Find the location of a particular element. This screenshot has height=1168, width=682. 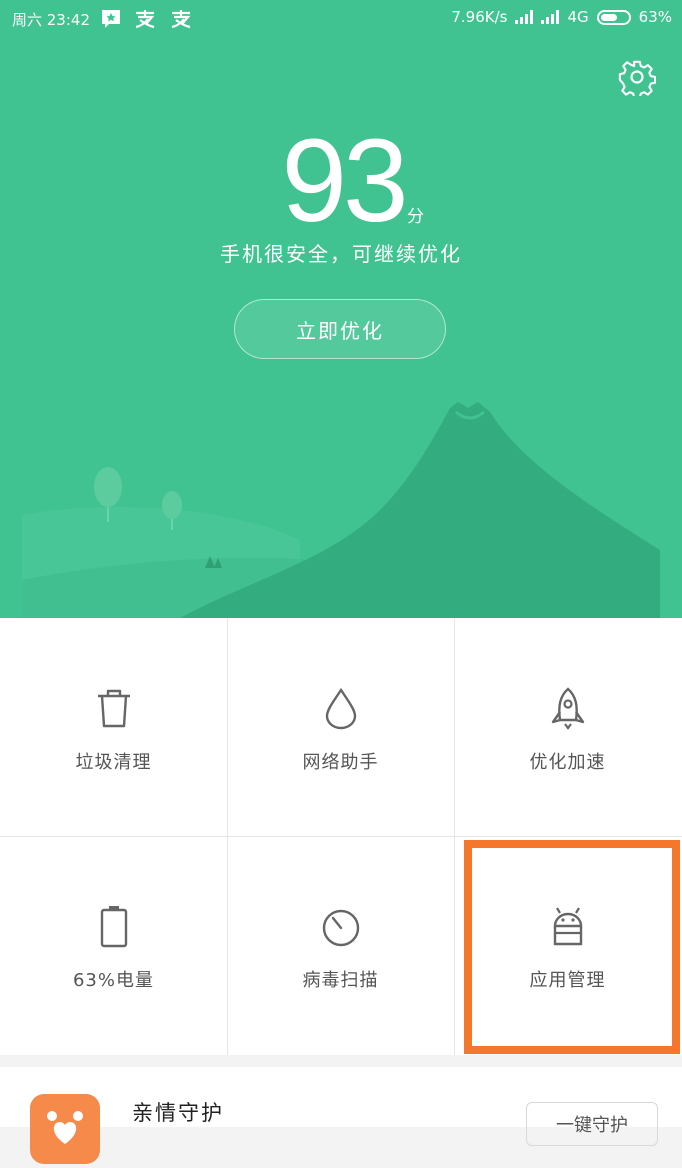

droplet-icon is located at coordinates (340, 708).